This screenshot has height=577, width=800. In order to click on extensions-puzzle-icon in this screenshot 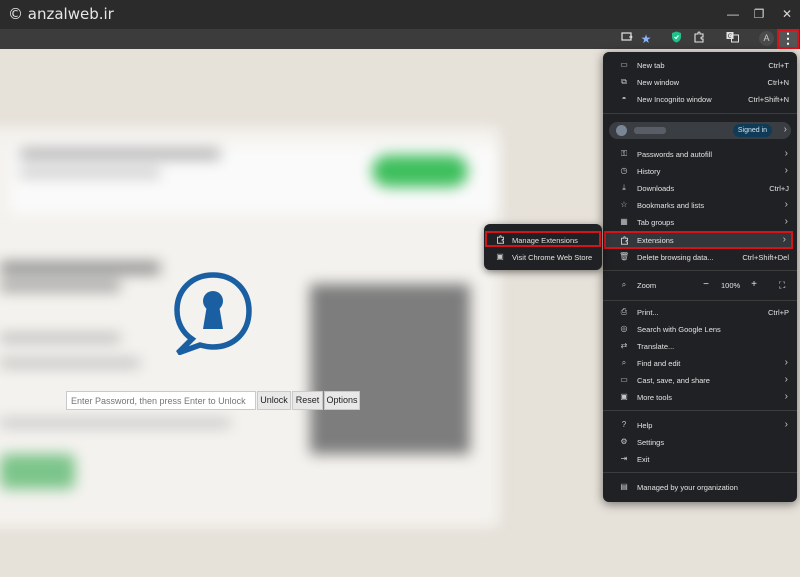, I will do `click(699, 39)`.